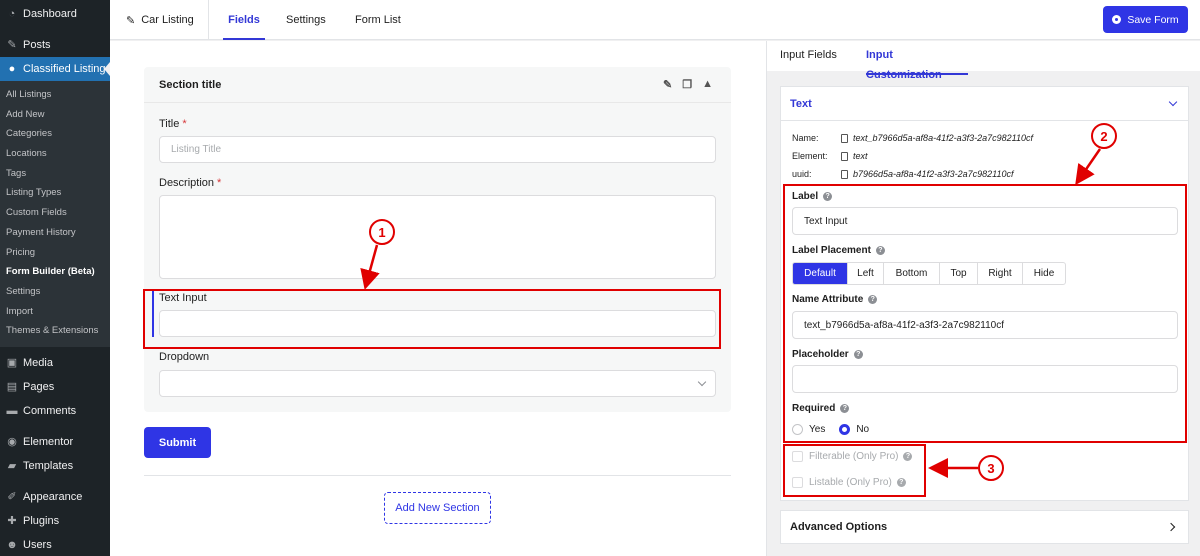 Image resolution: width=1200 pixels, height=556 pixels. What do you see at coordinates (1104, 136) in the screenshot?
I see `annotation-marker-2: 2` at bounding box center [1104, 136].